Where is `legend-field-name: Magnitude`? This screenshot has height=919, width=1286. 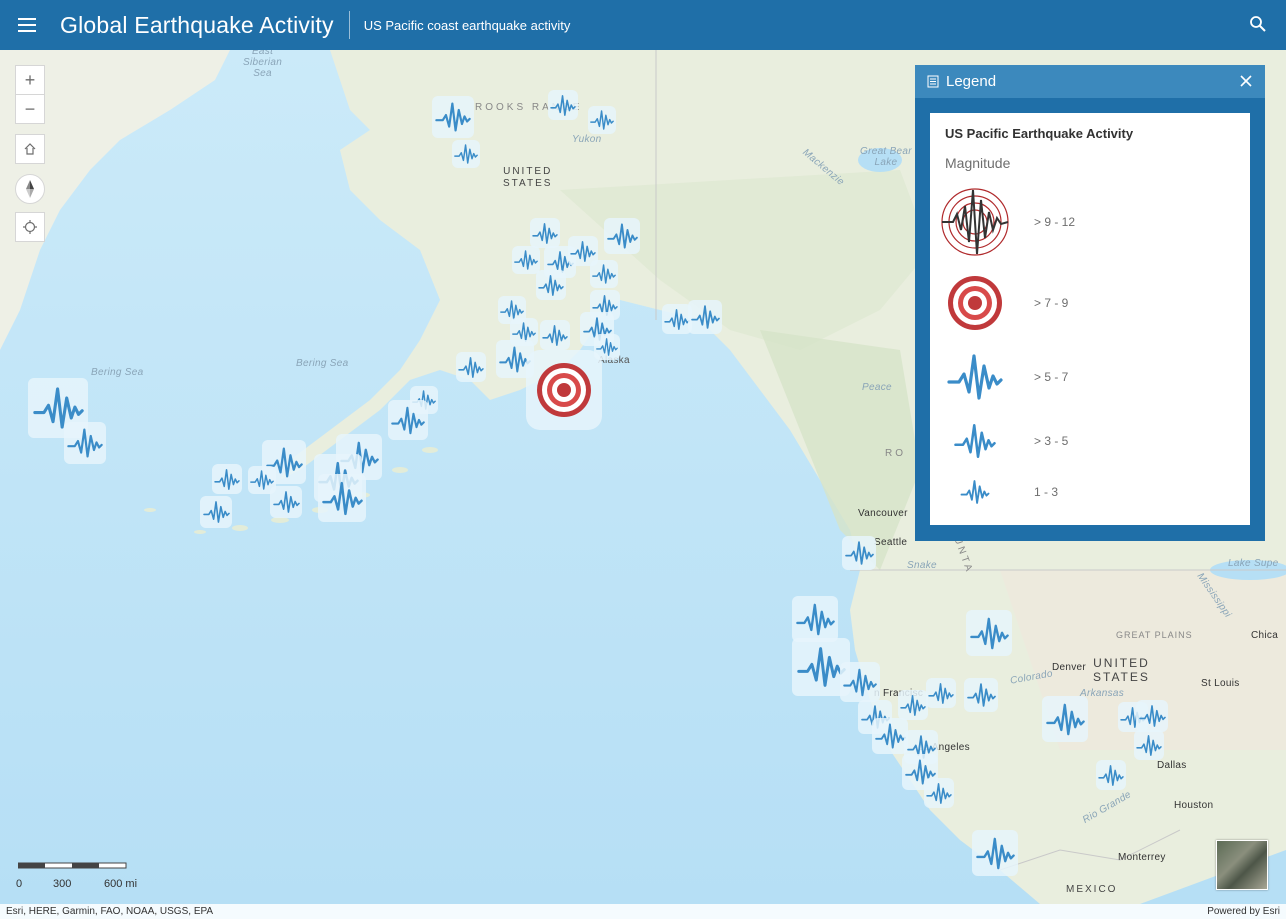 legend-field-name: Magnitude is located at coordinates (978, 163).